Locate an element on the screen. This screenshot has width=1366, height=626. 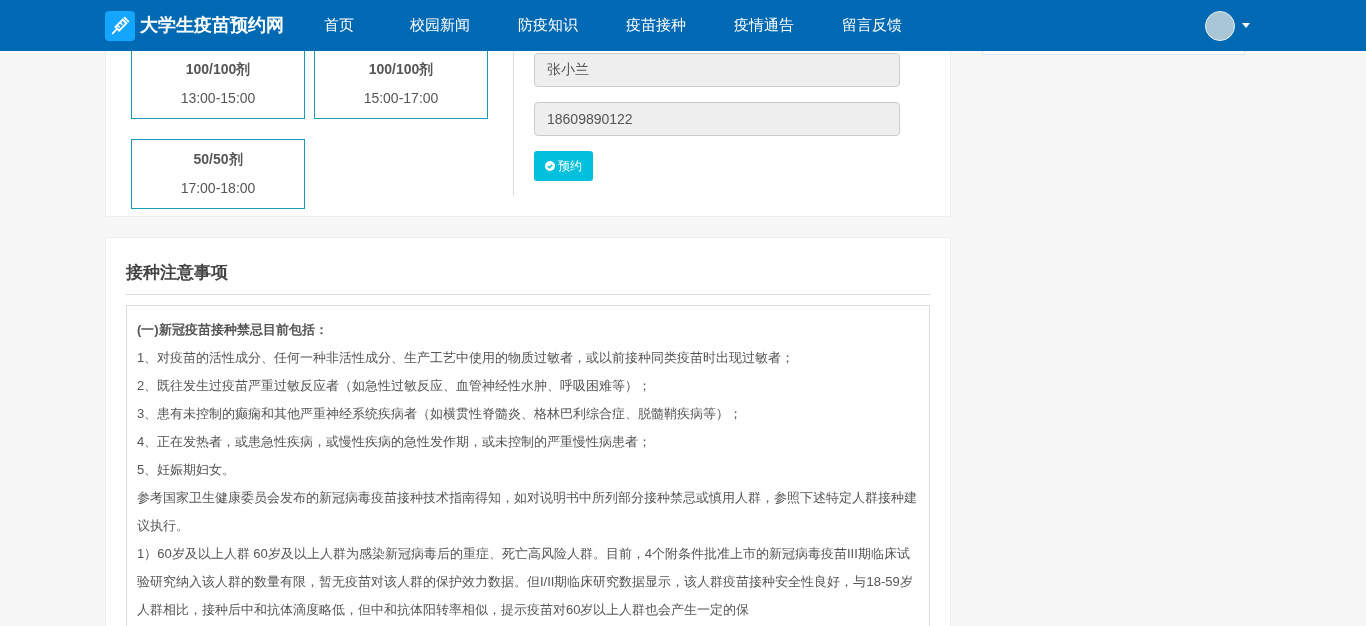
notice-paragraph: 3、患有未控制的癫痫和其他严重神经系统疾病者（如横贯性脊髓炎、格林巴利综合症、脱髓鞘疾病等）； is located at coordinates (440, 413).